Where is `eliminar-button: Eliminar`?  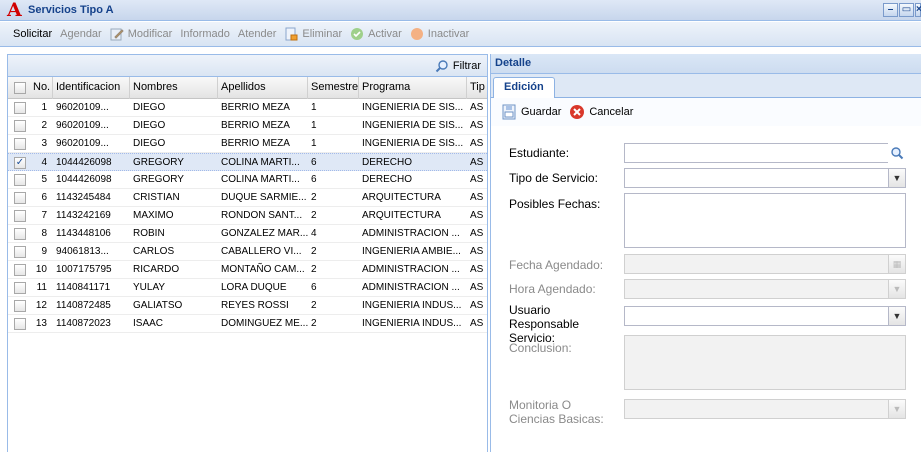
eliminar-button: Eliminar is located at coordinates (313, 34).